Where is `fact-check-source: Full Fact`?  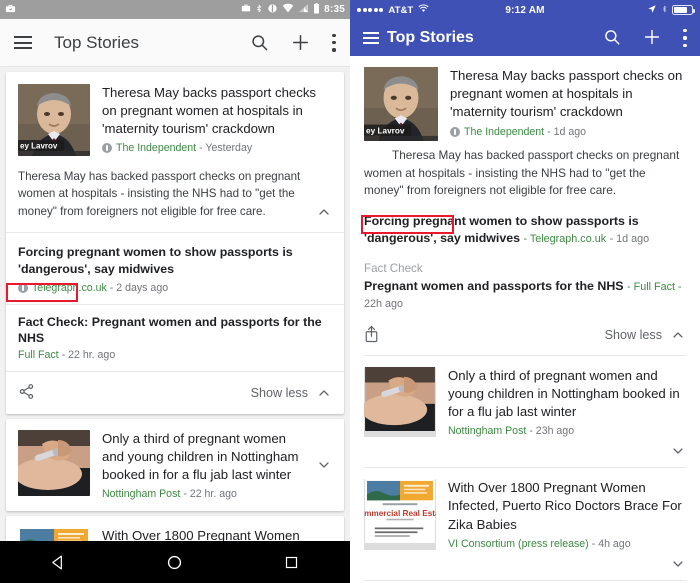 fact-check-source: Full Fact is located at coordinates (38, 355).